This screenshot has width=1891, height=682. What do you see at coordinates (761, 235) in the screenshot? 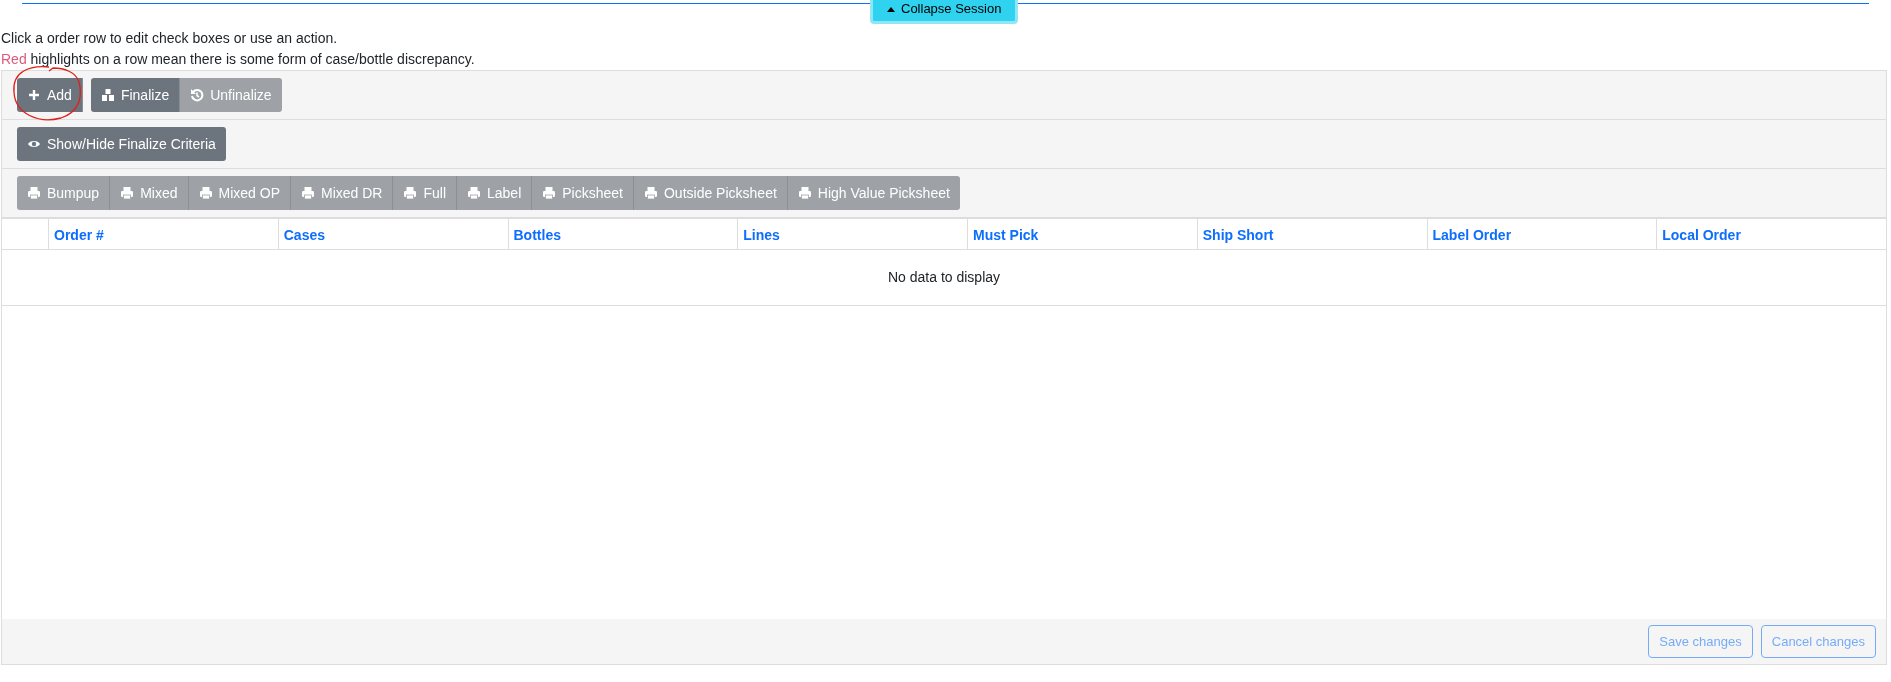
I see `column-header: Lines` at bounding box center [761, 235].